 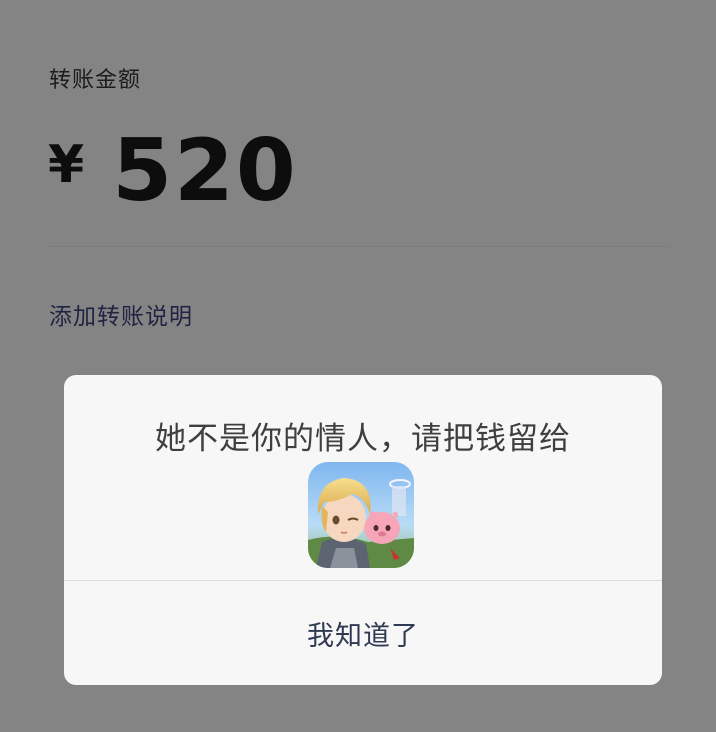 I want to click on add-transfer-note-link: 添加转账说明, so click(x=121, y=314).